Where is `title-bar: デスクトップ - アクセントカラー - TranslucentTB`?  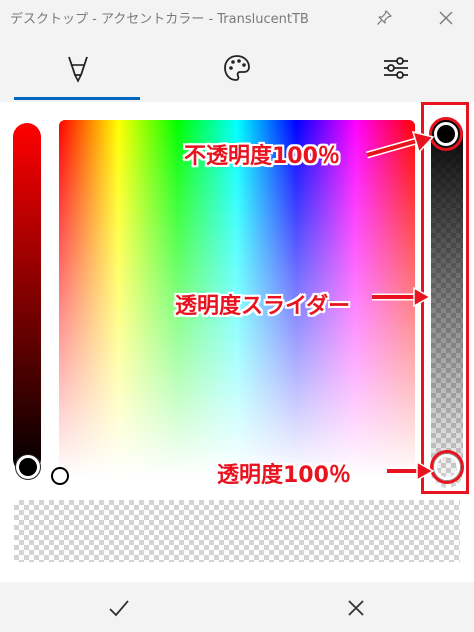 title-bar: デスクトップ - アクセントカラー - TranslucentTB is located at coordinates (237, 18).